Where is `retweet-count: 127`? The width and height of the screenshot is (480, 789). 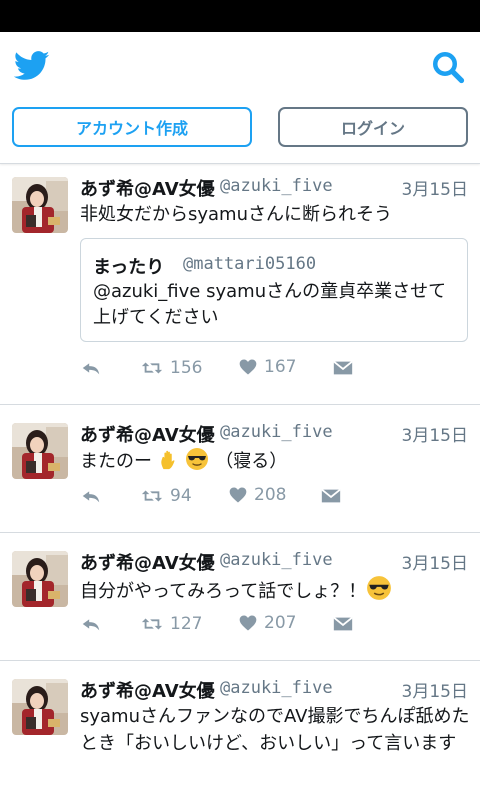 retweet-count: 127 is located at coordinates (186, 624).